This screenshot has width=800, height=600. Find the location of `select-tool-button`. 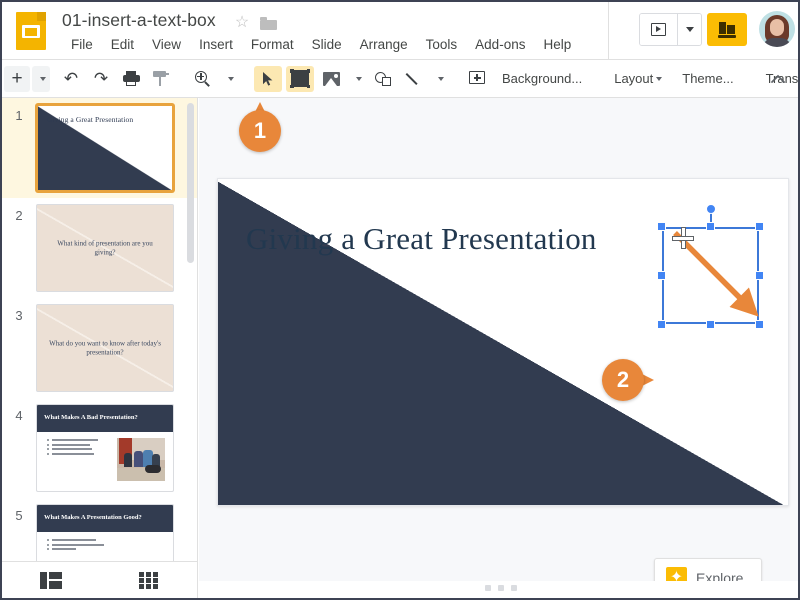

select-tool-button is located at coordinates (268, 78).